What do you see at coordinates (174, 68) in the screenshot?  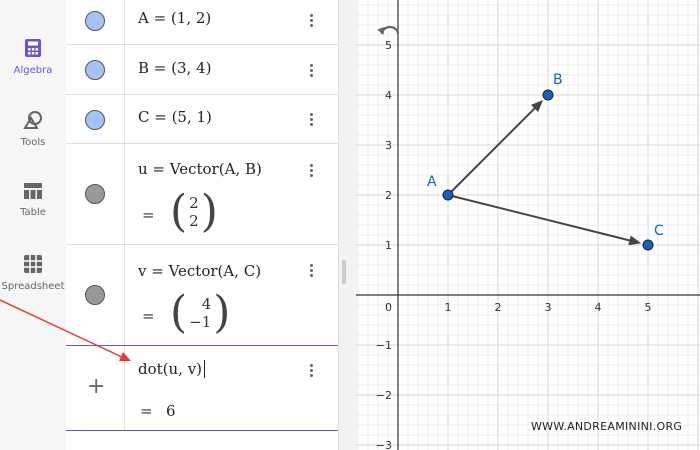 I see `expression-text: B = (3, 4)` at bounding box center [174, 68].